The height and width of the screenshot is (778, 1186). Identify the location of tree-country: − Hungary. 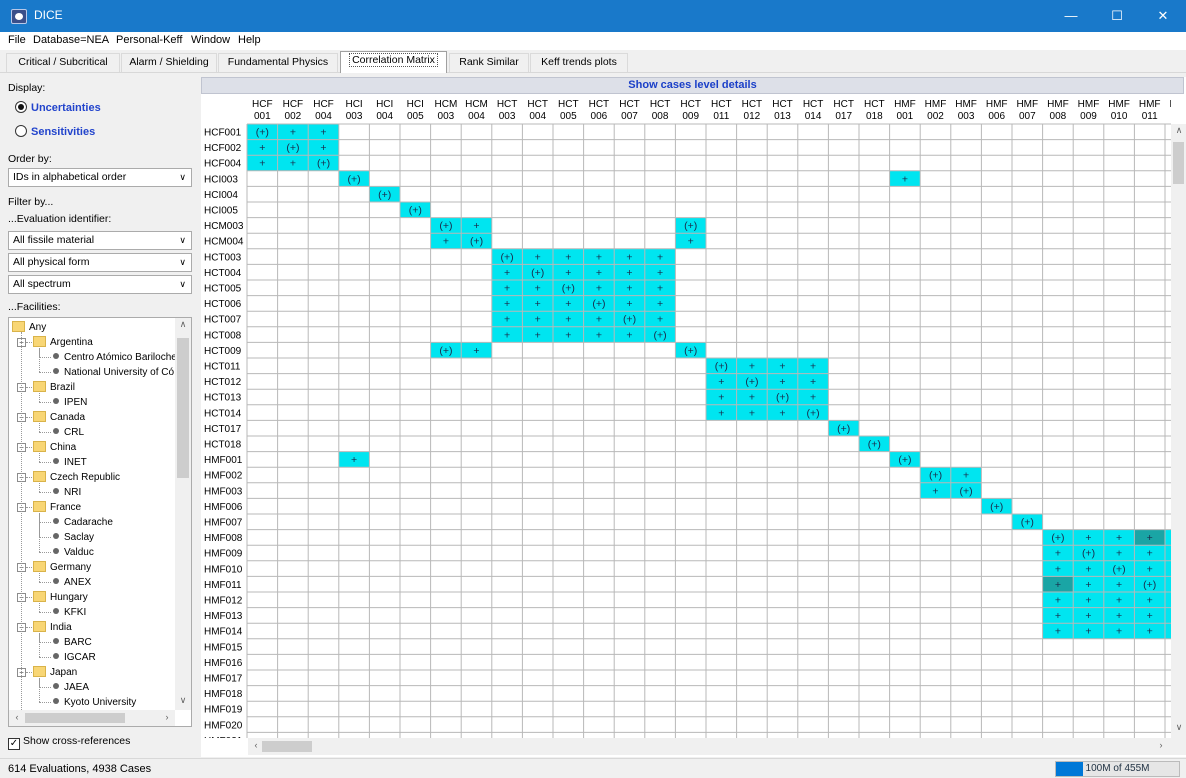
(52, 597).